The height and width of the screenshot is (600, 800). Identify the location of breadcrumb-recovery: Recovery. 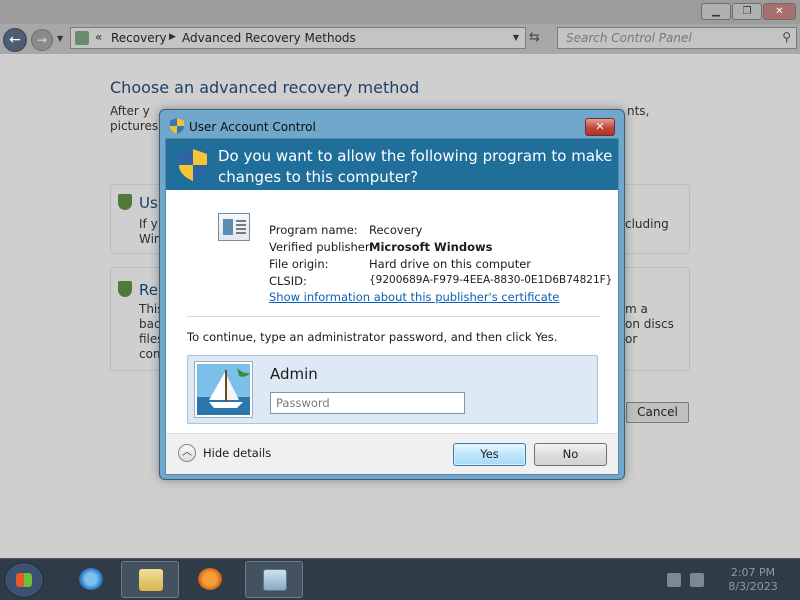
(139, 38).